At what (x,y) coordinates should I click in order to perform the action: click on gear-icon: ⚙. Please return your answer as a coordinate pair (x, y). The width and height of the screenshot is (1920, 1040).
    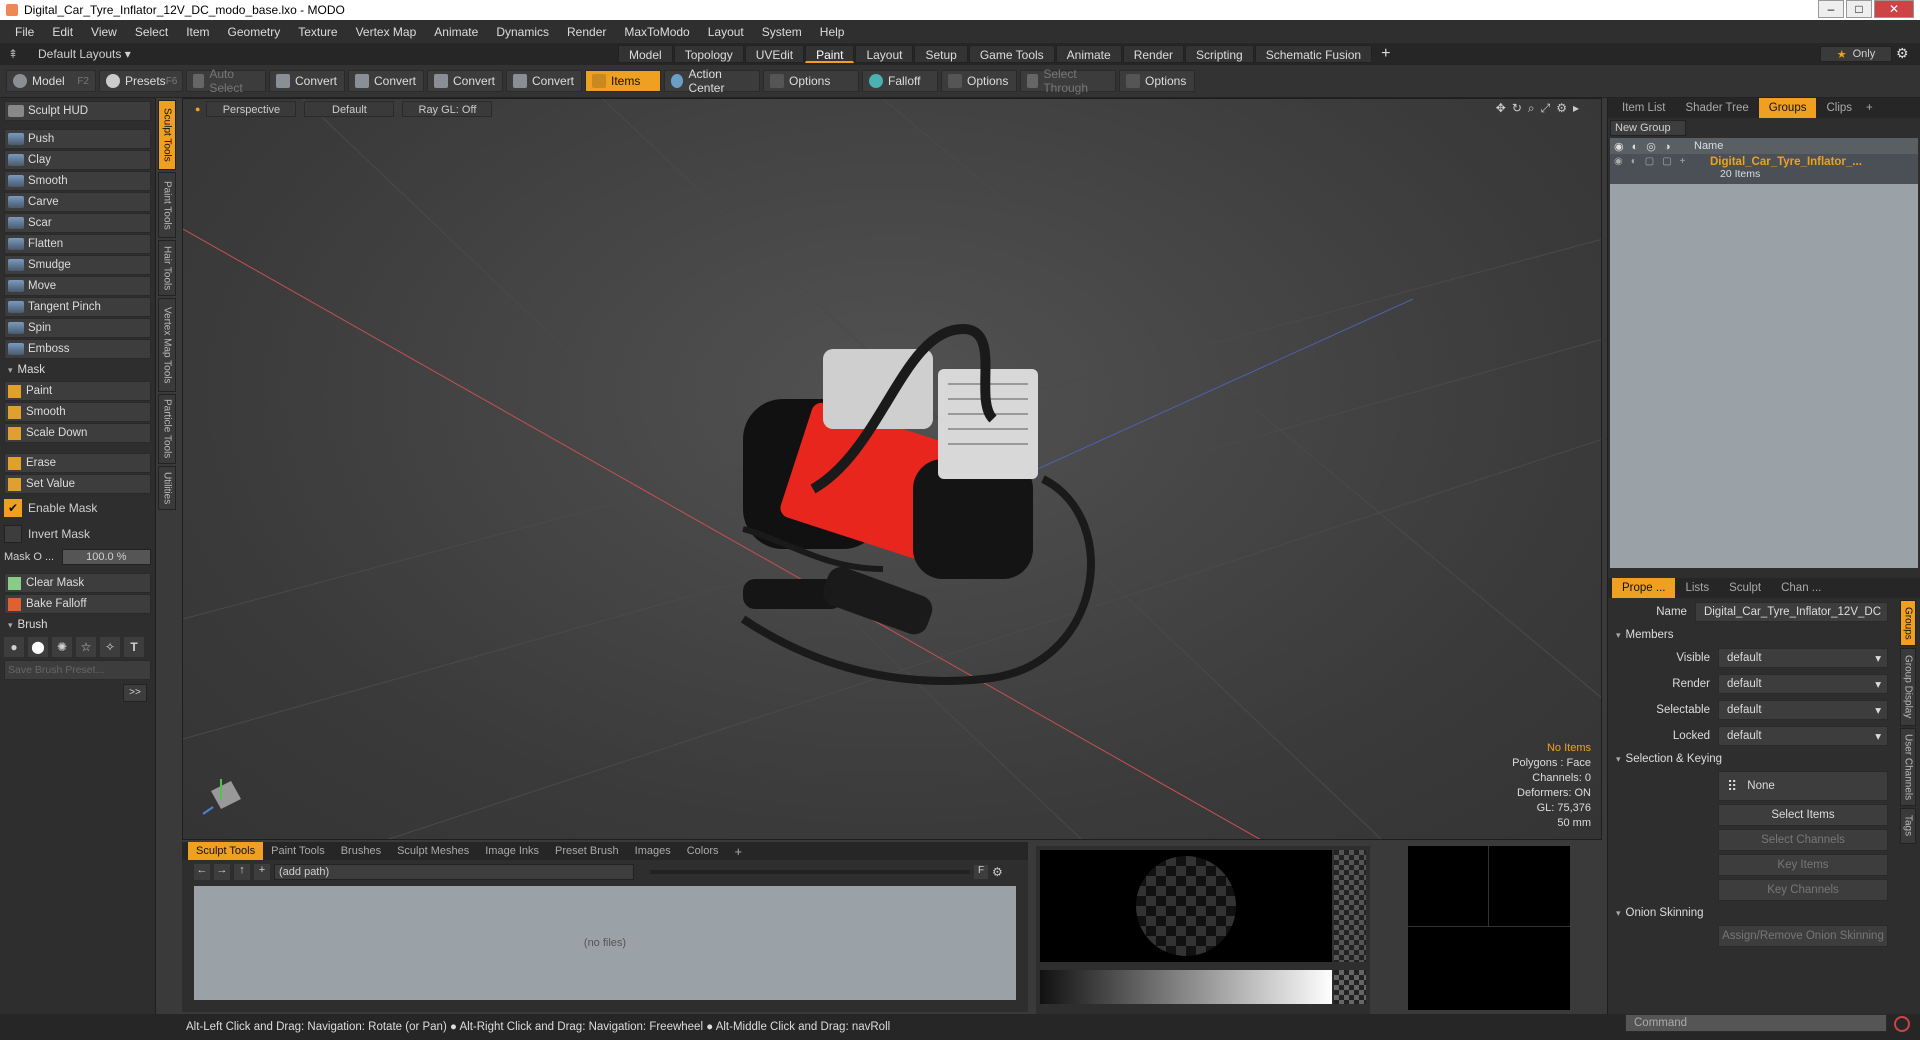
    Looking at the image, I should click on (1902, 53).